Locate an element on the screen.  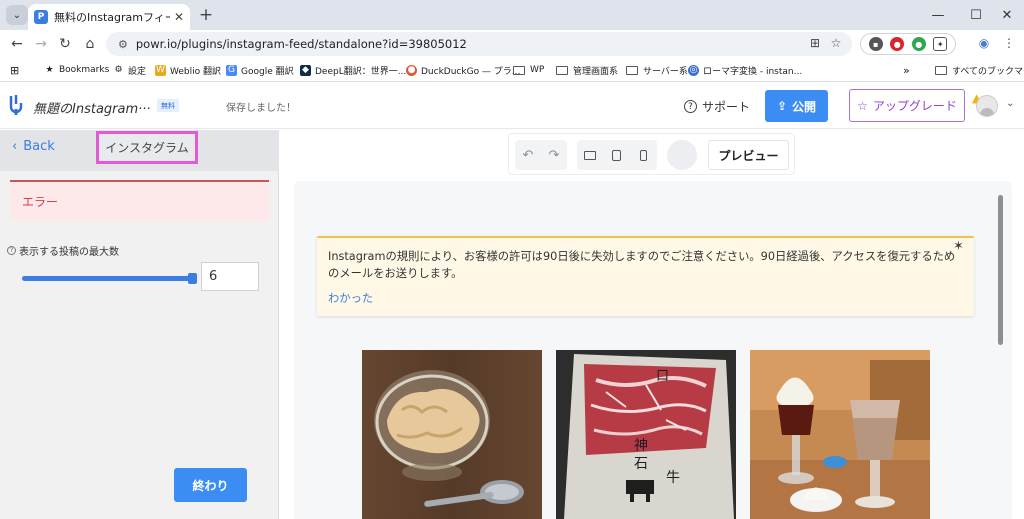
tab-search-button: ⌄ is located at coordinates (17, 15).